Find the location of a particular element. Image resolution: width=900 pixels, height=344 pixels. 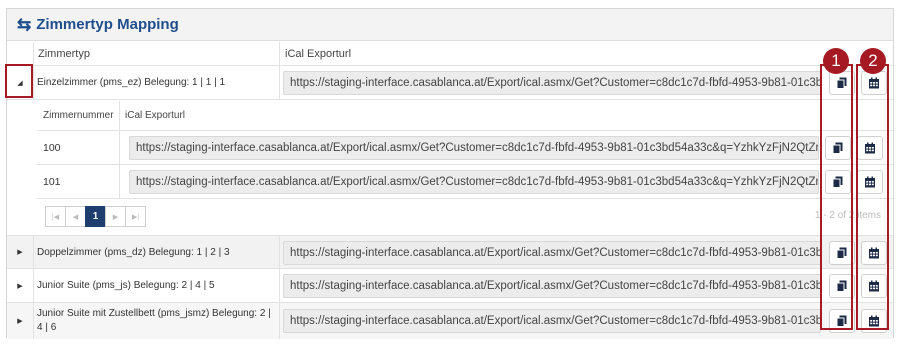

panel-title: Zimmertyp Mapping is located at coordinates (107, 24).